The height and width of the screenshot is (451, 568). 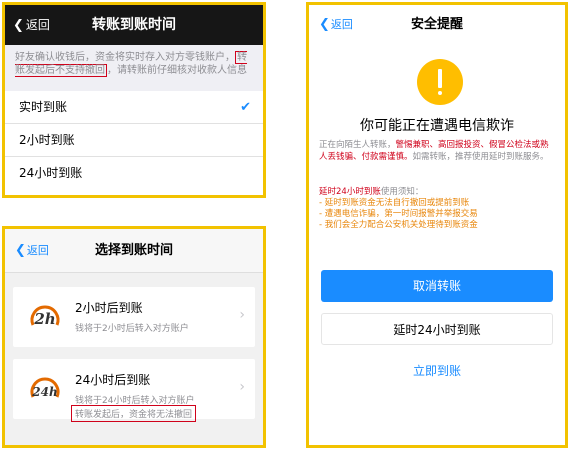 What do you see at coordinates (134, 317) in the screenshot?
I see `card-2-hours: 2h 2小时后到账 钱将于2小时后转入对方账户 ›` at bounding box center [134, 317].